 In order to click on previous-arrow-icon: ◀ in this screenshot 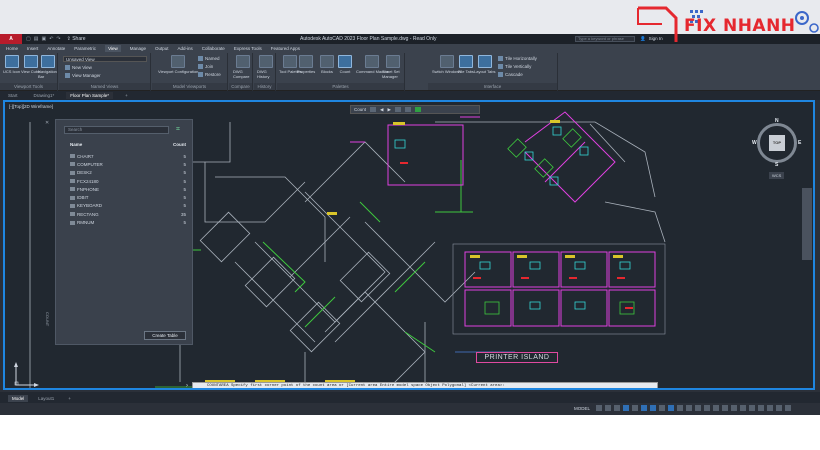, I will do `click(381, 110)`.